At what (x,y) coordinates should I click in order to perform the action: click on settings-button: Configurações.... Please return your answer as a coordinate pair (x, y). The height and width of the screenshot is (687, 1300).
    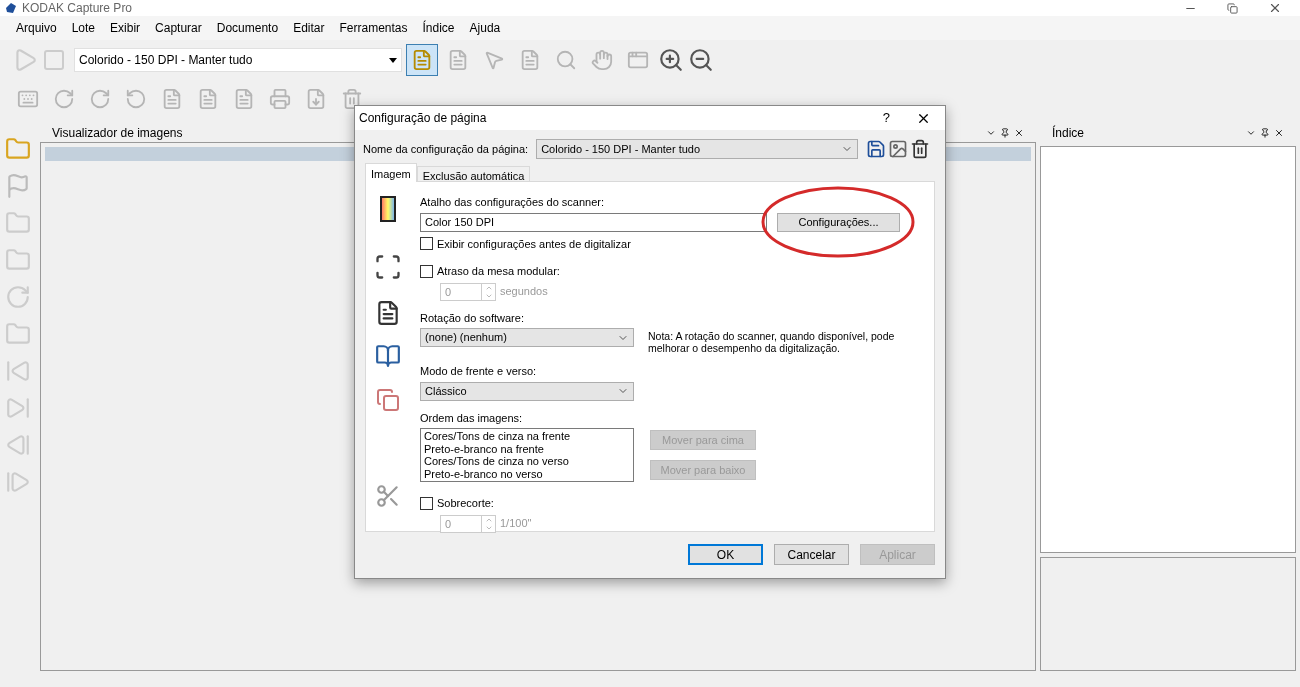
    Looking at the image, I should click on (838, 222).